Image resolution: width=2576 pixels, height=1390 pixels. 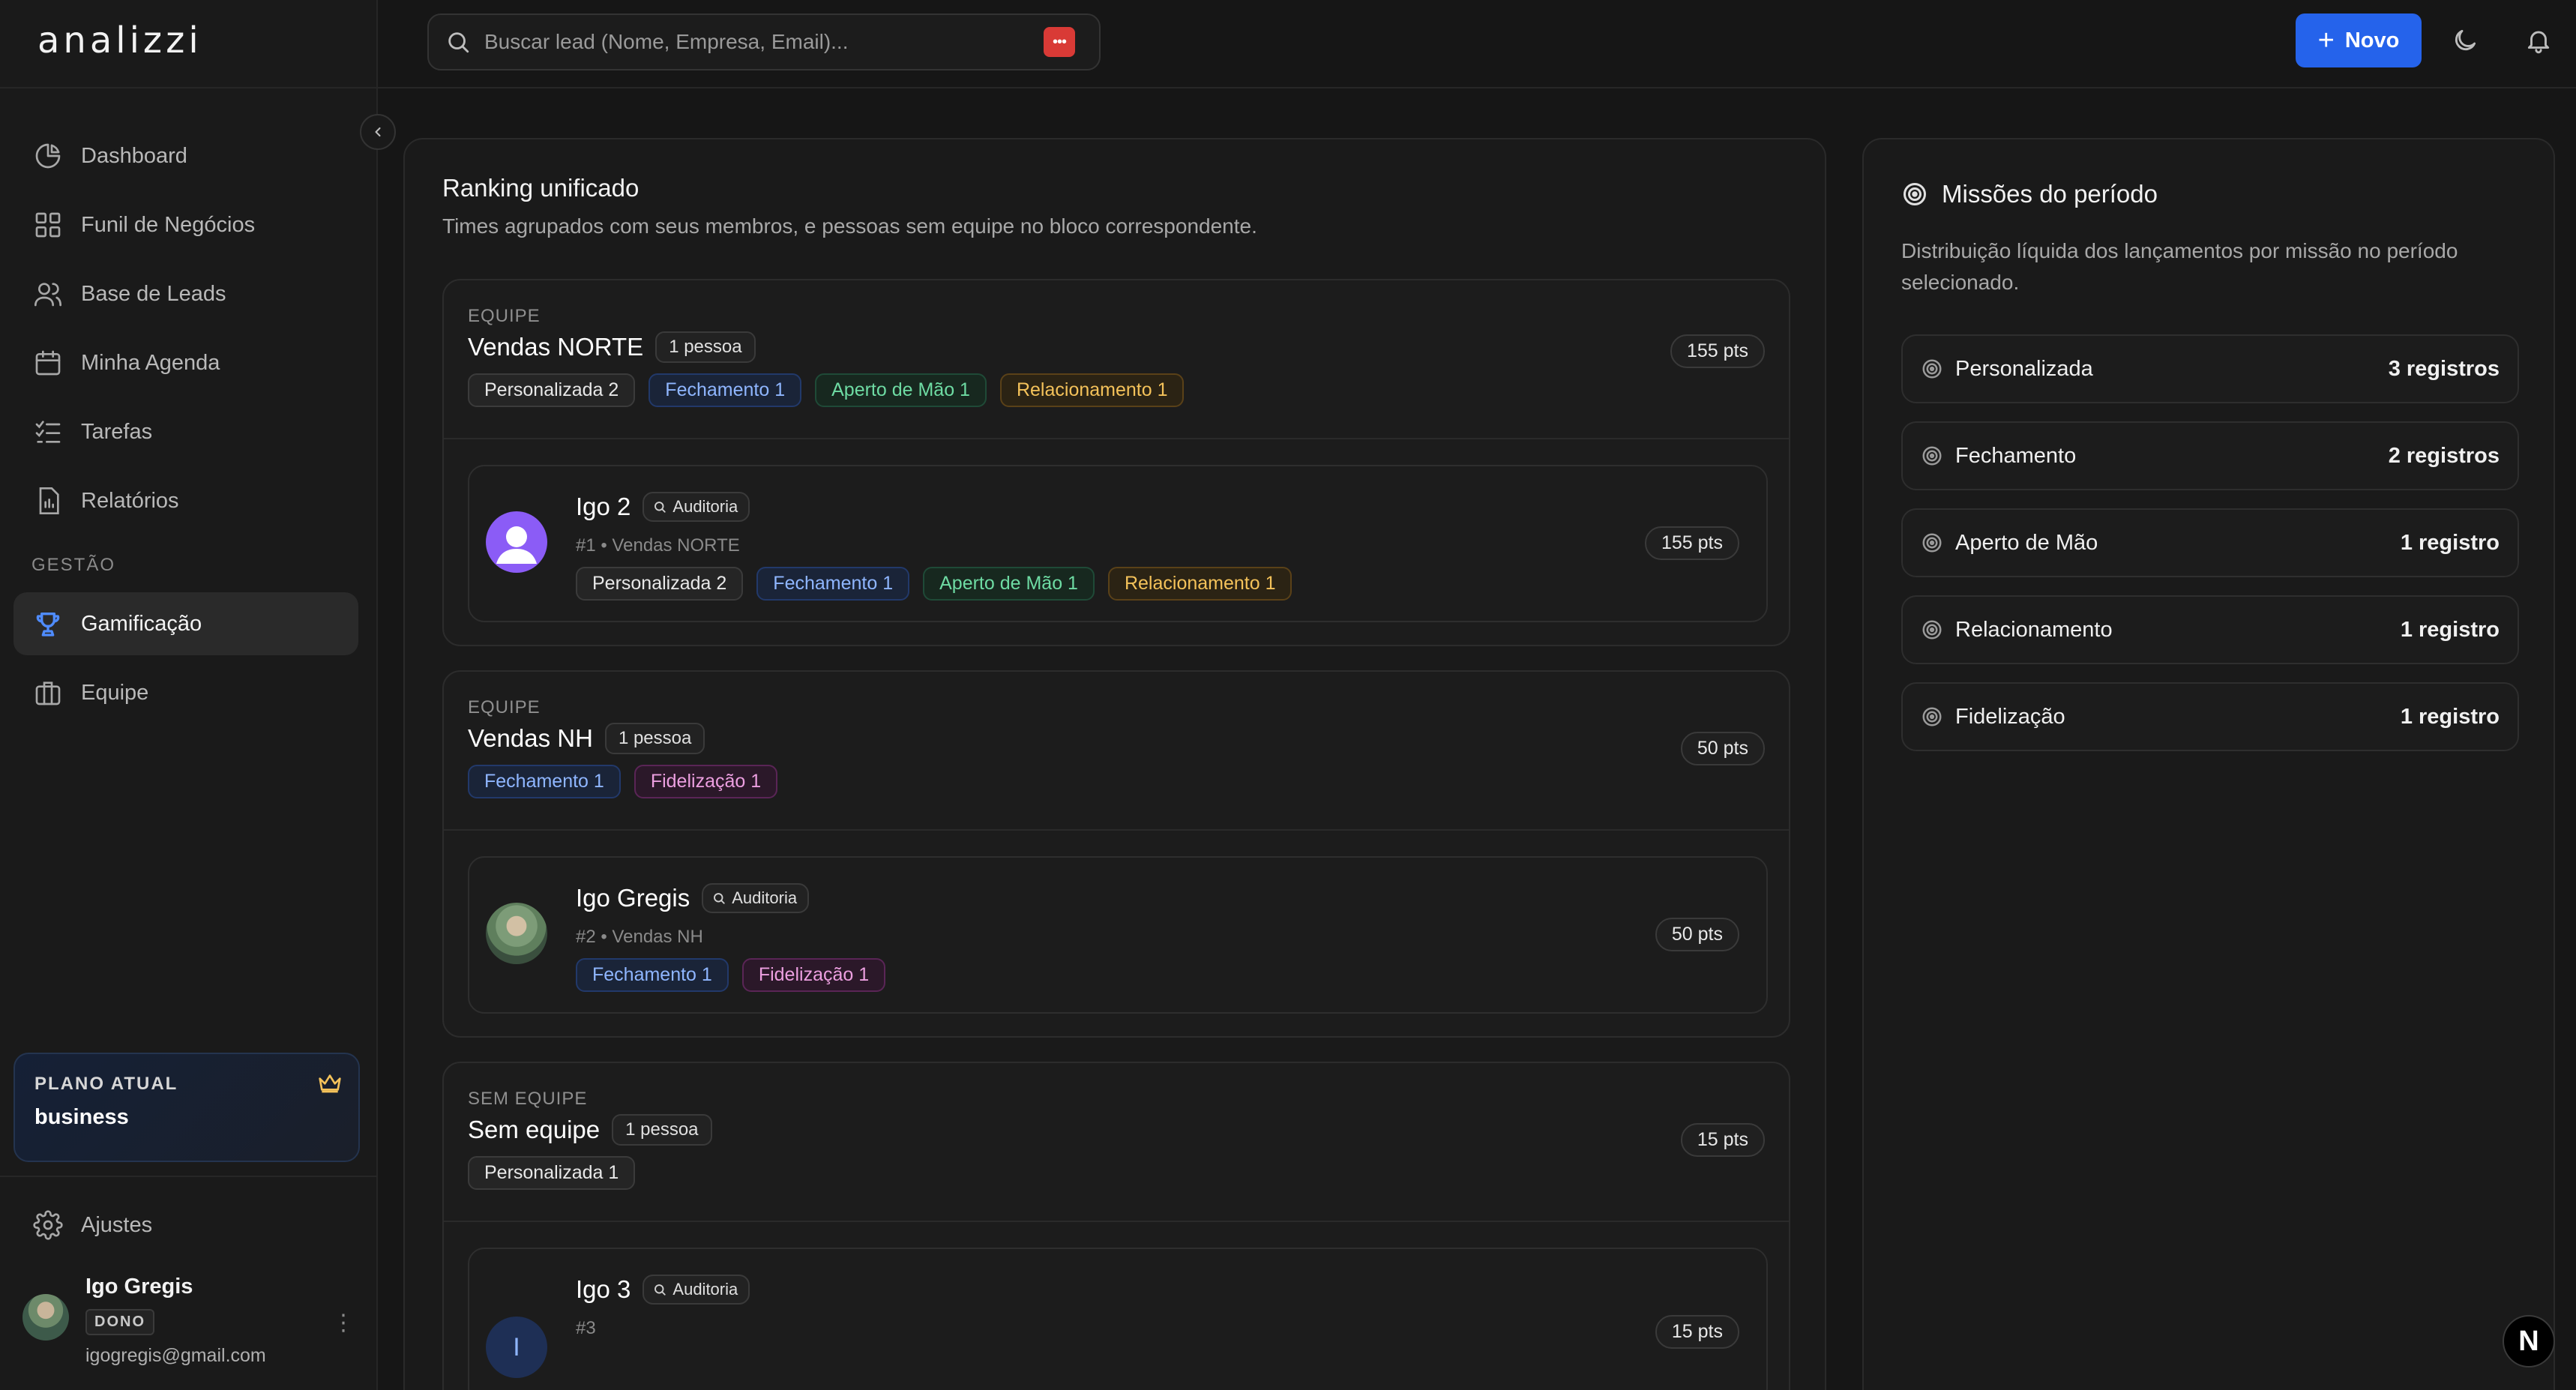 I want to click on calendar-icon, so click(x=47, y=362).